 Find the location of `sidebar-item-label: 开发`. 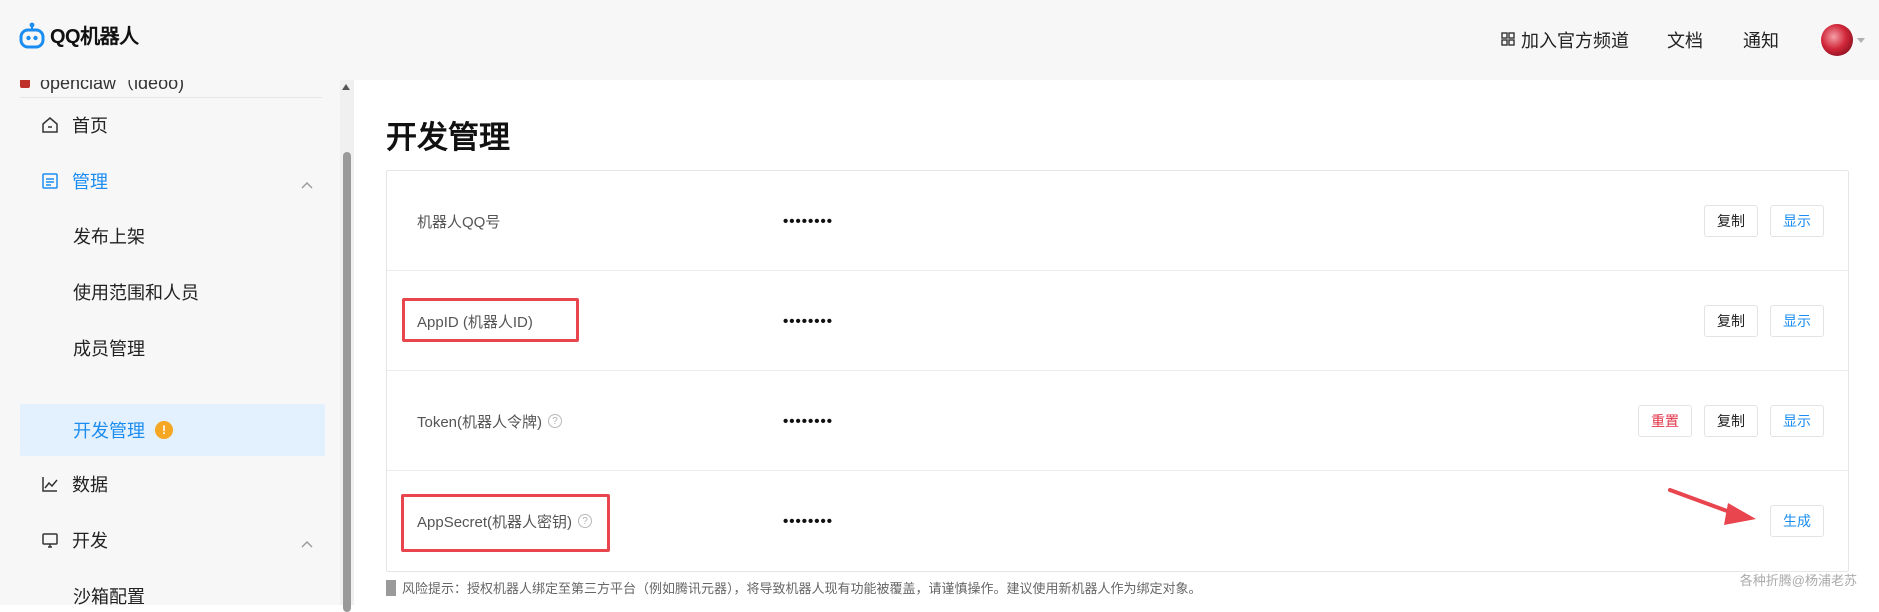

sidebar-item-label: 开发 is located at coordinates (90, 541).